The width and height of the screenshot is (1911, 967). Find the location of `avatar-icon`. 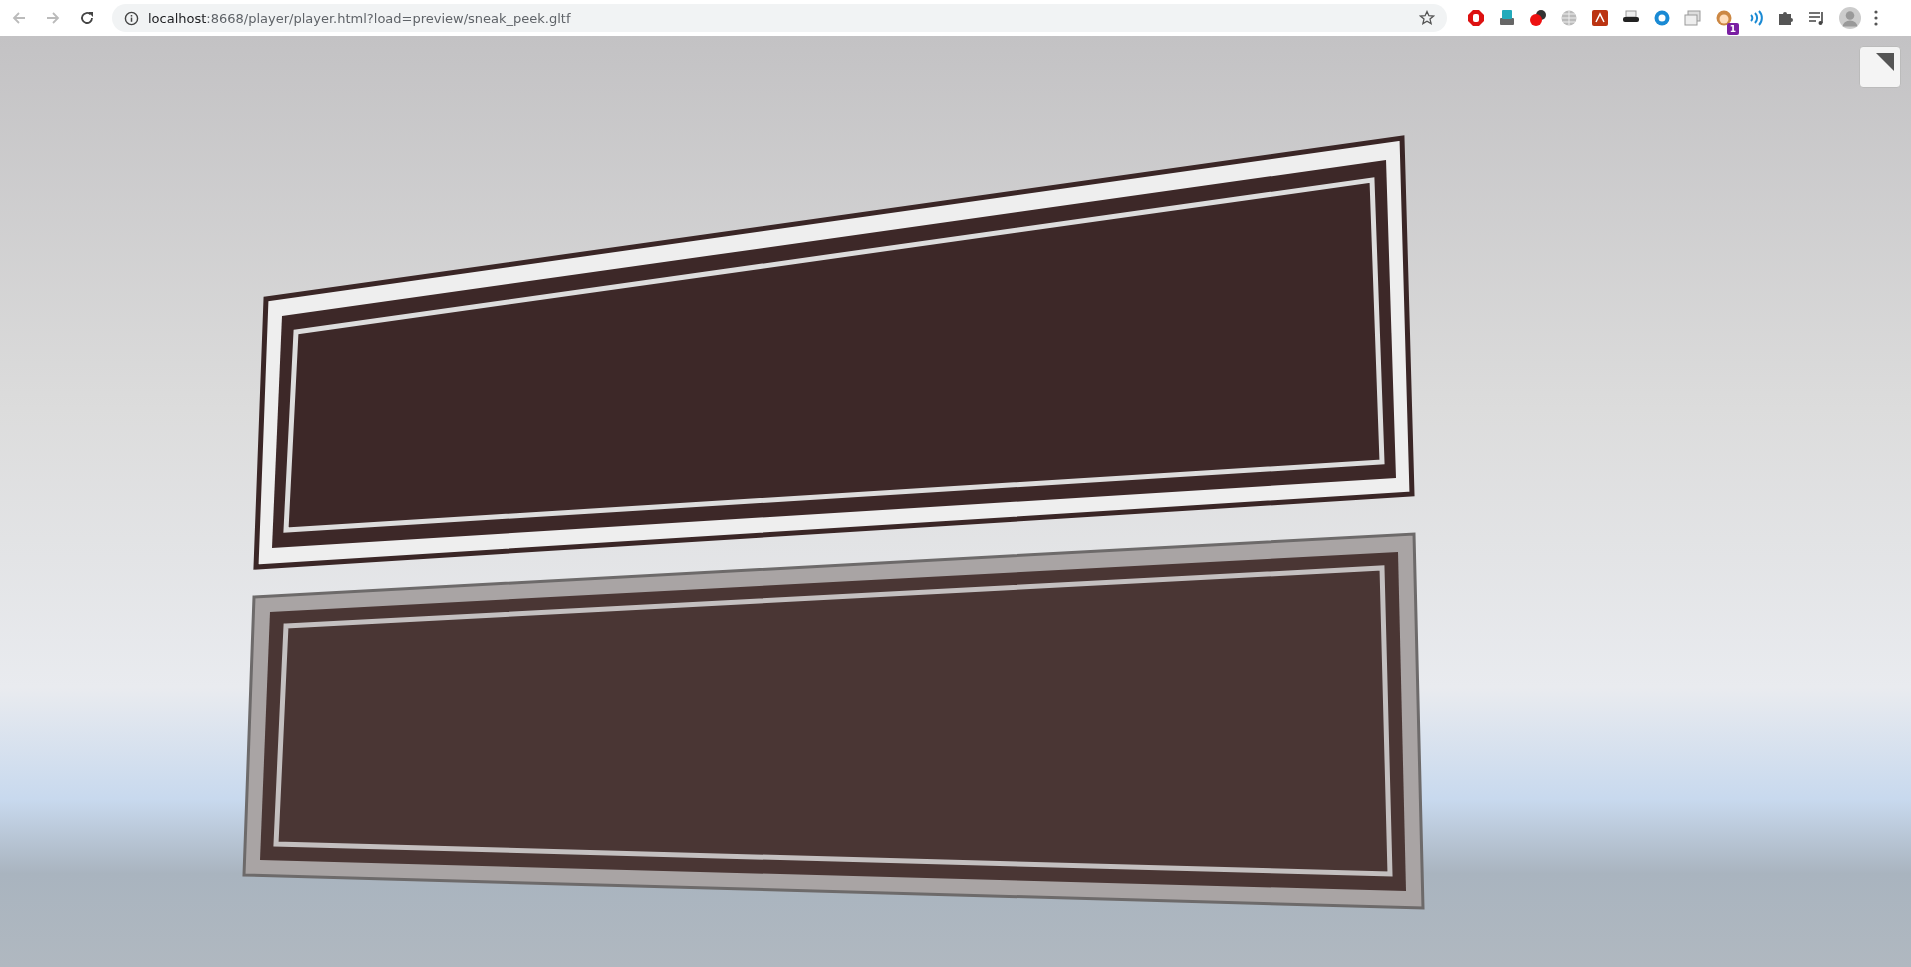

avatar-icon is located at coordinates (1850, 18).